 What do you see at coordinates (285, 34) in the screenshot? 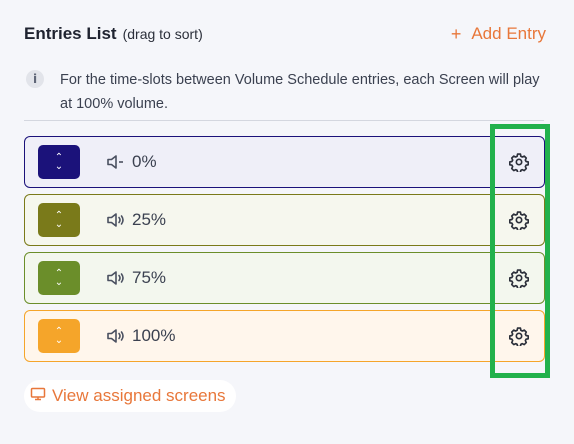
I see `entries-header: Entries List (drag to sort) + Add Entry` at bounding box center [285, 34].